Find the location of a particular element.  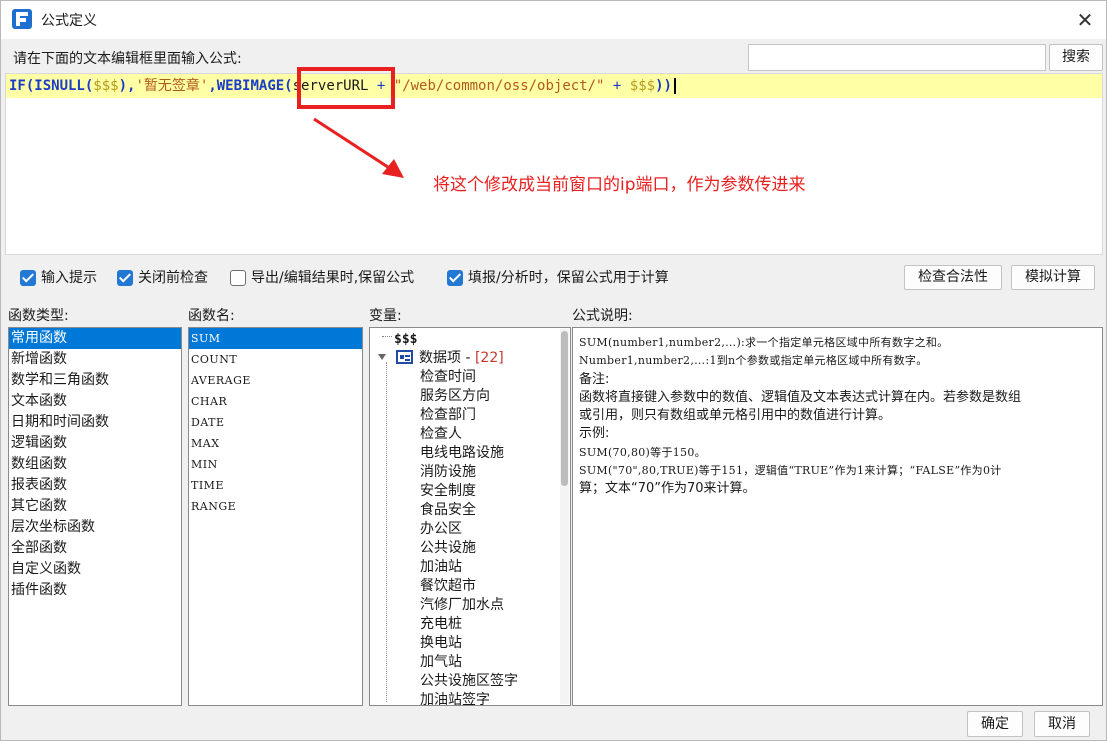

tree-item: 检查部门 is located at coordinates (448, 415).